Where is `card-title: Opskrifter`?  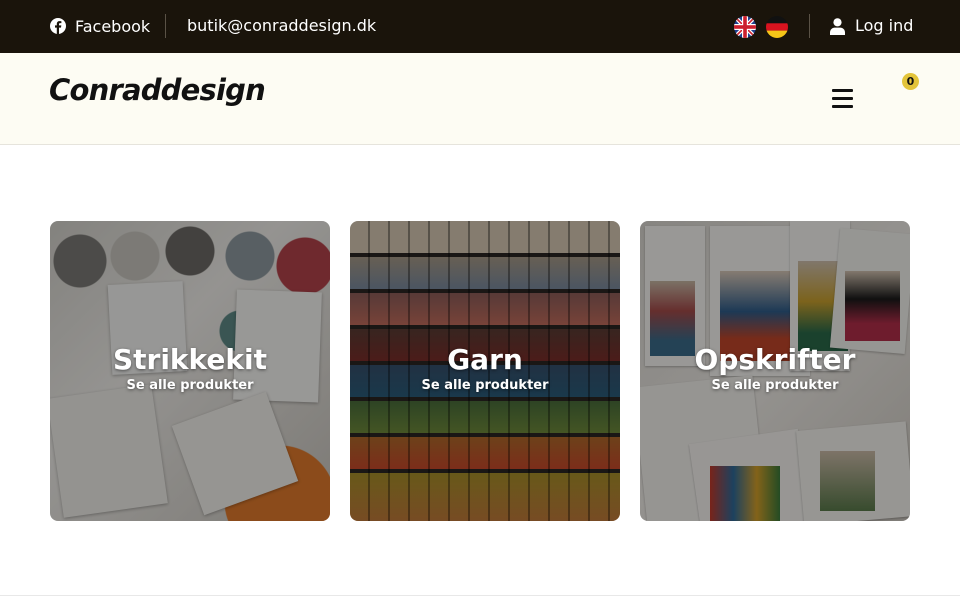 card-title: Opskrifter is located at coordinates (775, 359).